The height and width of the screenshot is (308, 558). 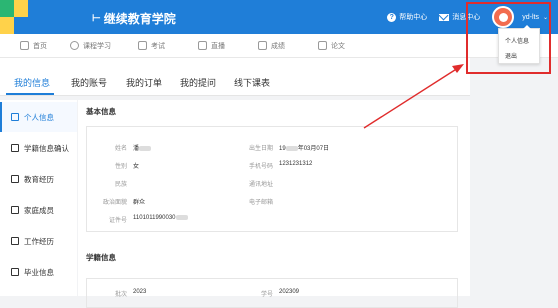 I want to click on phone-label: 手机号码, so click(x=260, y=167).